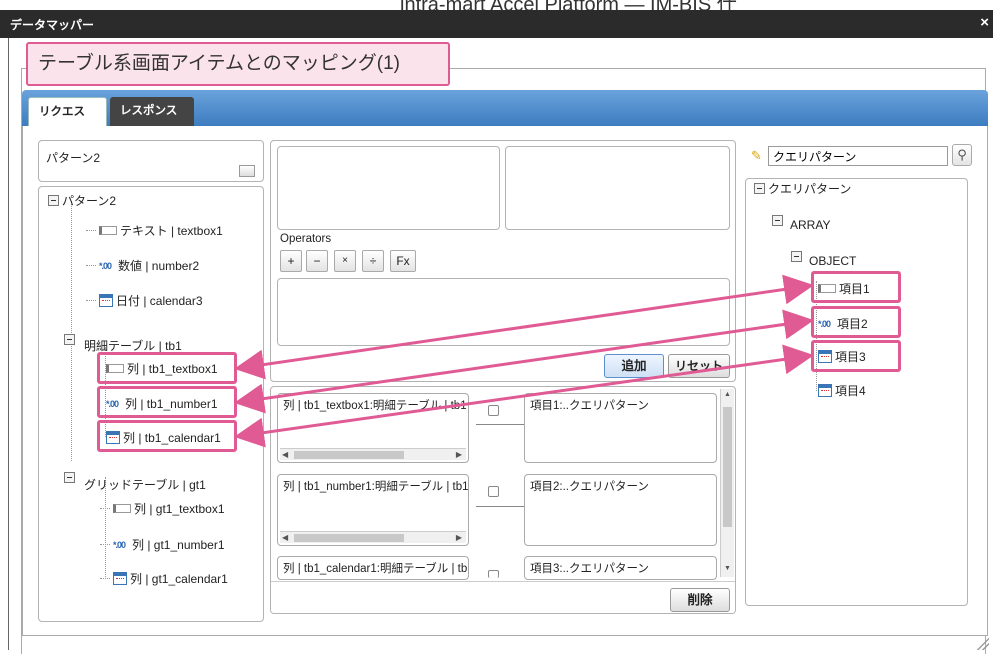 The image size is (993, 654). Describe the element at coordinates (858, 156) in the screenshot. I see `target-search-input` at that location.